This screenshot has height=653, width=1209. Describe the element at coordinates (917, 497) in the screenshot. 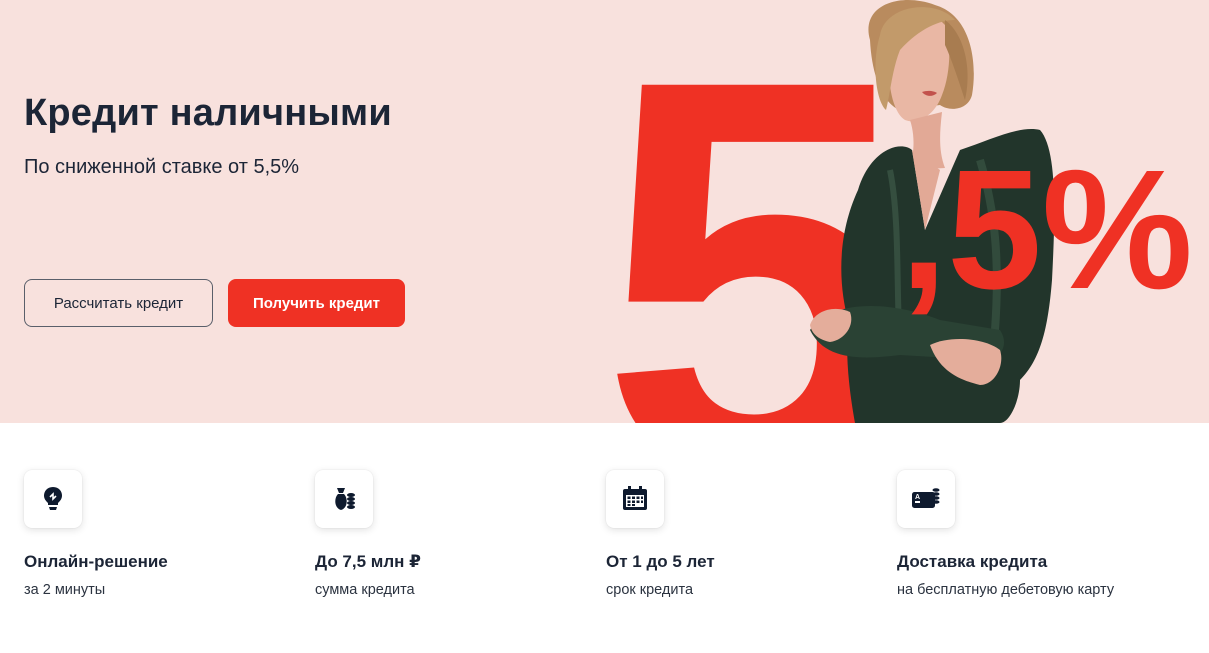

I see `svg-text: A` at that location.